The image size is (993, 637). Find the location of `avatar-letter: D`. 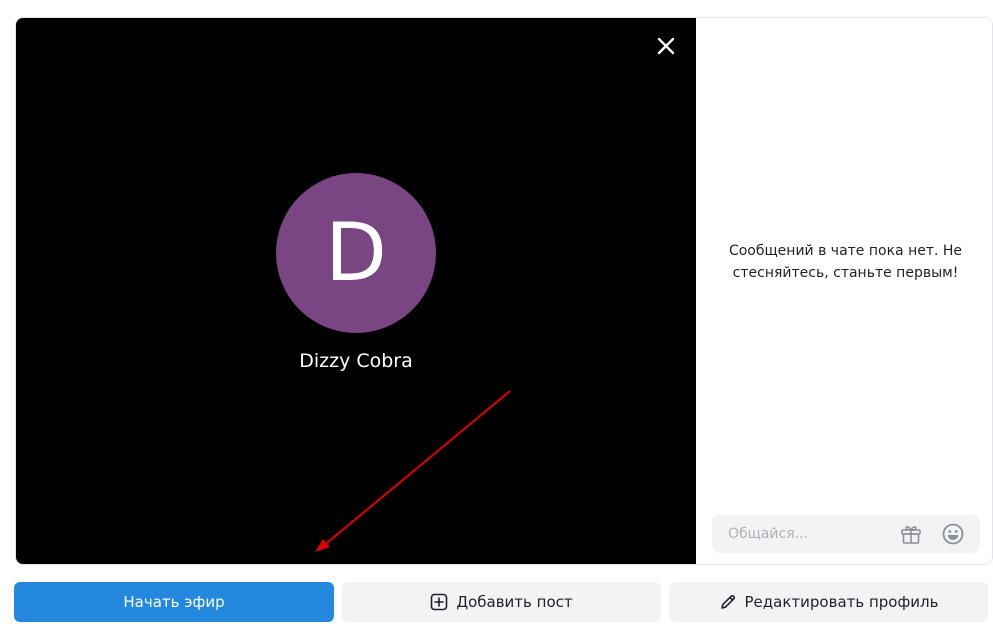

avatar-letter: D is located at coordinates (356, 252).